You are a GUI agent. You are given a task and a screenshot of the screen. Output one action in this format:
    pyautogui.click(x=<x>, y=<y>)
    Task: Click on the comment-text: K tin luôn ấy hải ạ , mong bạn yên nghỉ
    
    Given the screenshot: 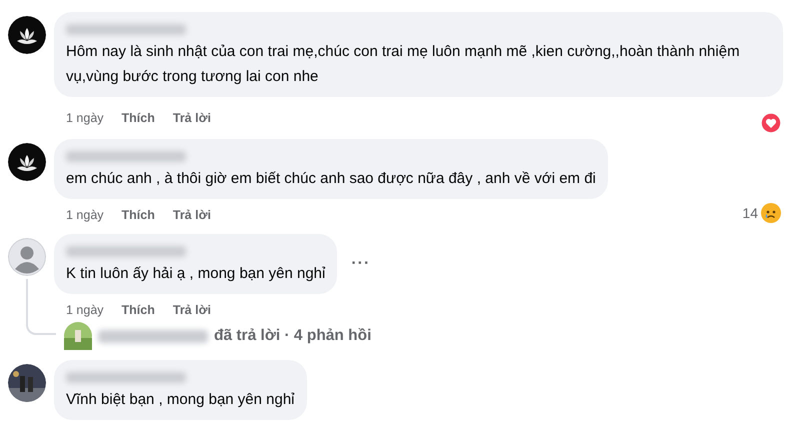 What is the action you would take?
    pyautogui.click(x=196, y=274)
    